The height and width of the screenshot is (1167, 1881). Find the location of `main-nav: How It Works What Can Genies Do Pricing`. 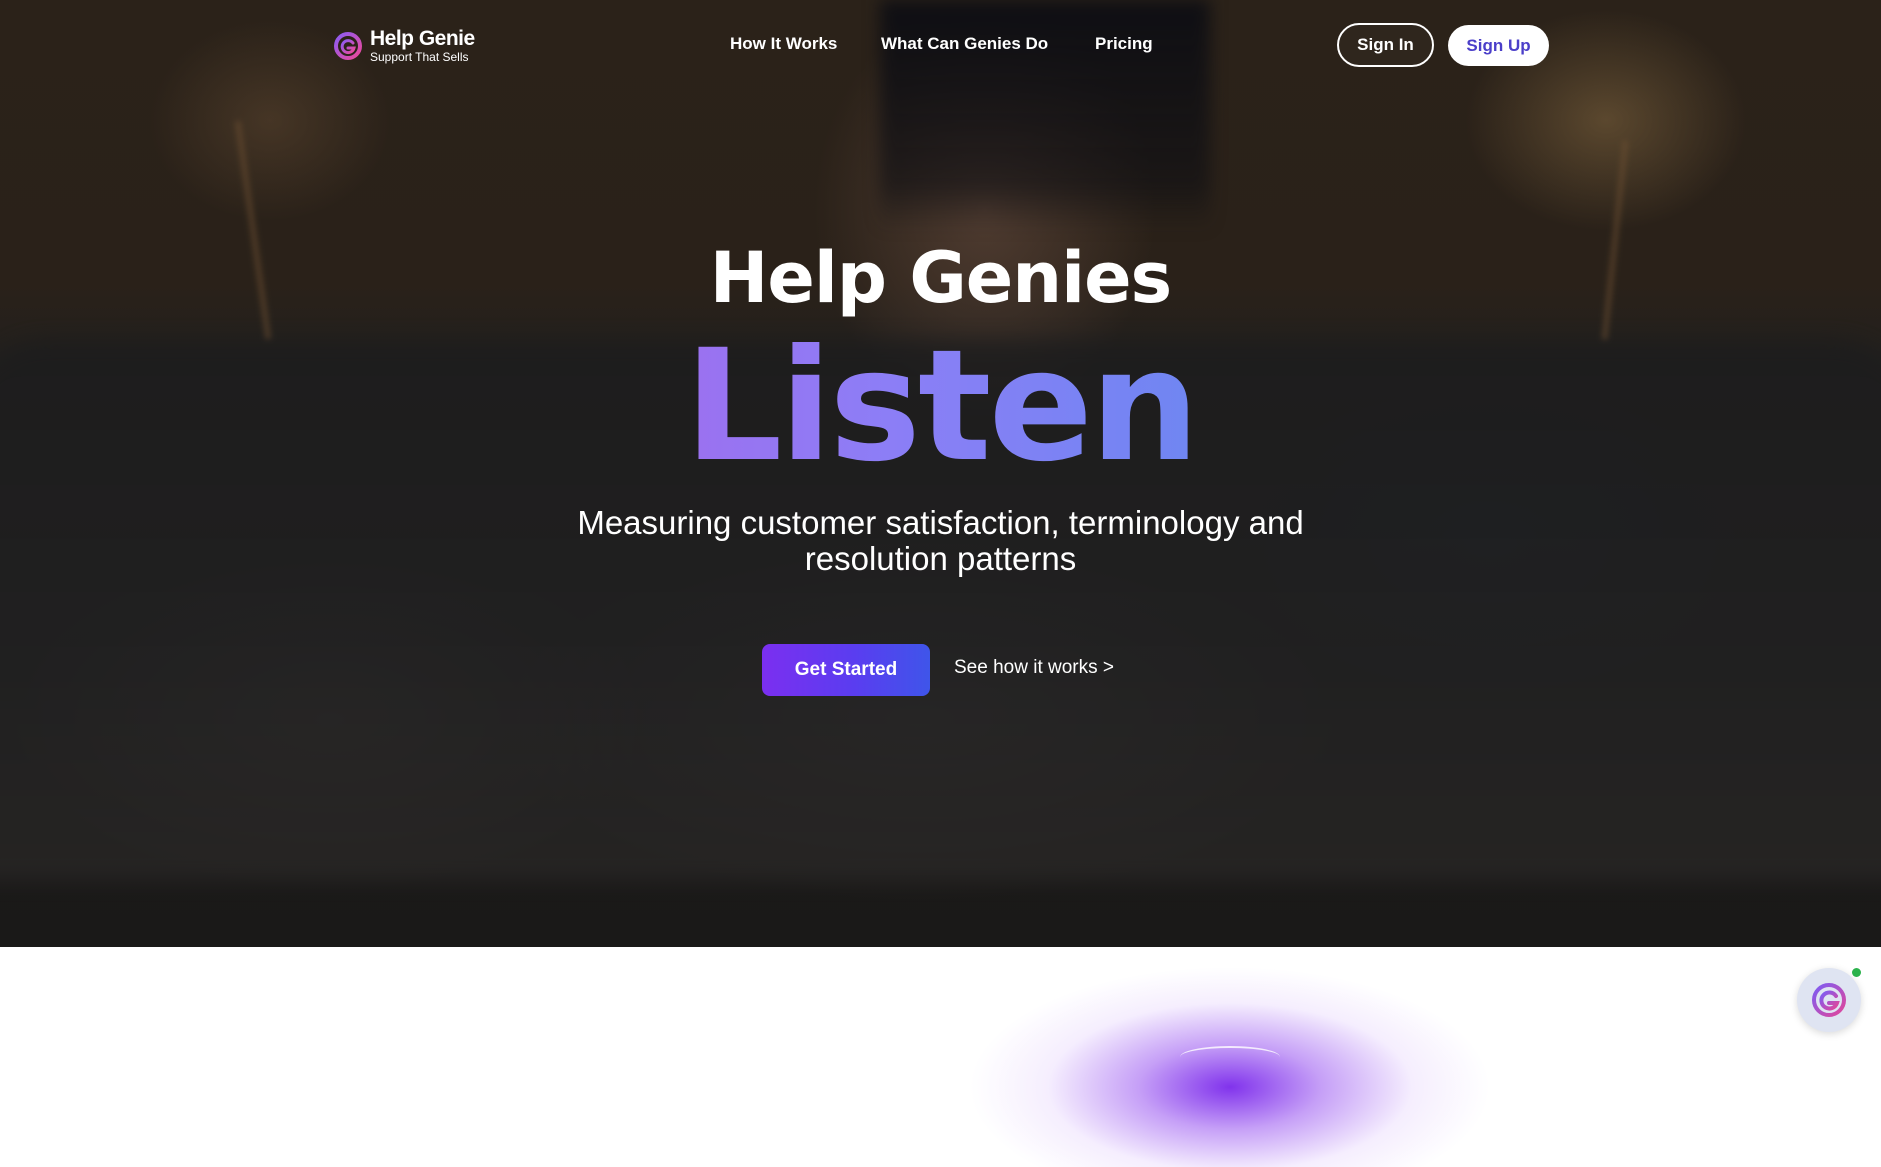

main-nav: How It Works What Can Genies Do Pricing is located at coordinates (940, 46).